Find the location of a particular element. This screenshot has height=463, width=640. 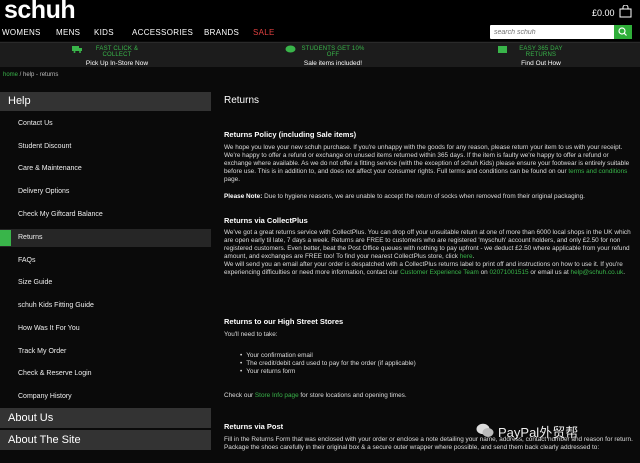

sidebar-about-site: About The Site is located at coordinates (105, 440).